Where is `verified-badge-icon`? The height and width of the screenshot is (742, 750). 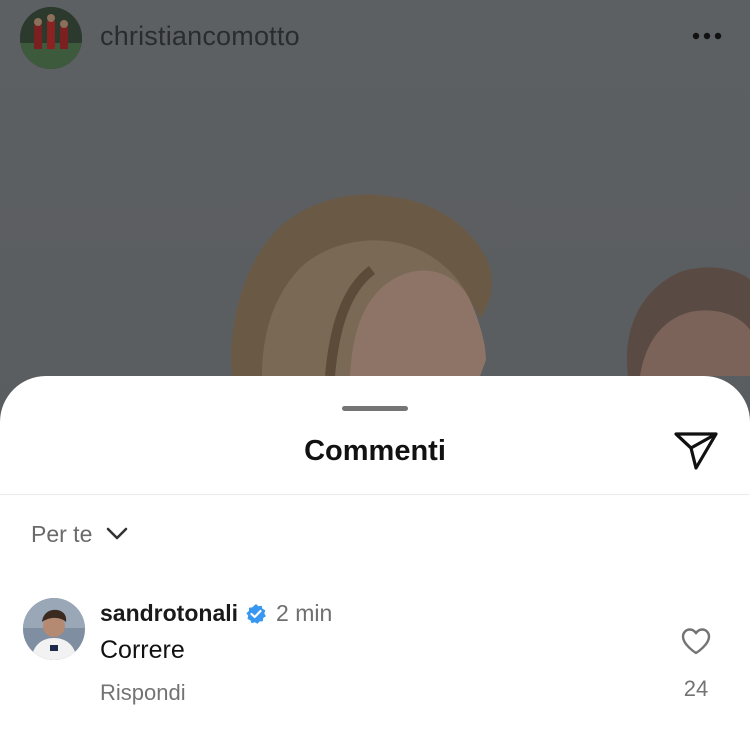 verified-badge-icon is located at coordinates (256, 613).